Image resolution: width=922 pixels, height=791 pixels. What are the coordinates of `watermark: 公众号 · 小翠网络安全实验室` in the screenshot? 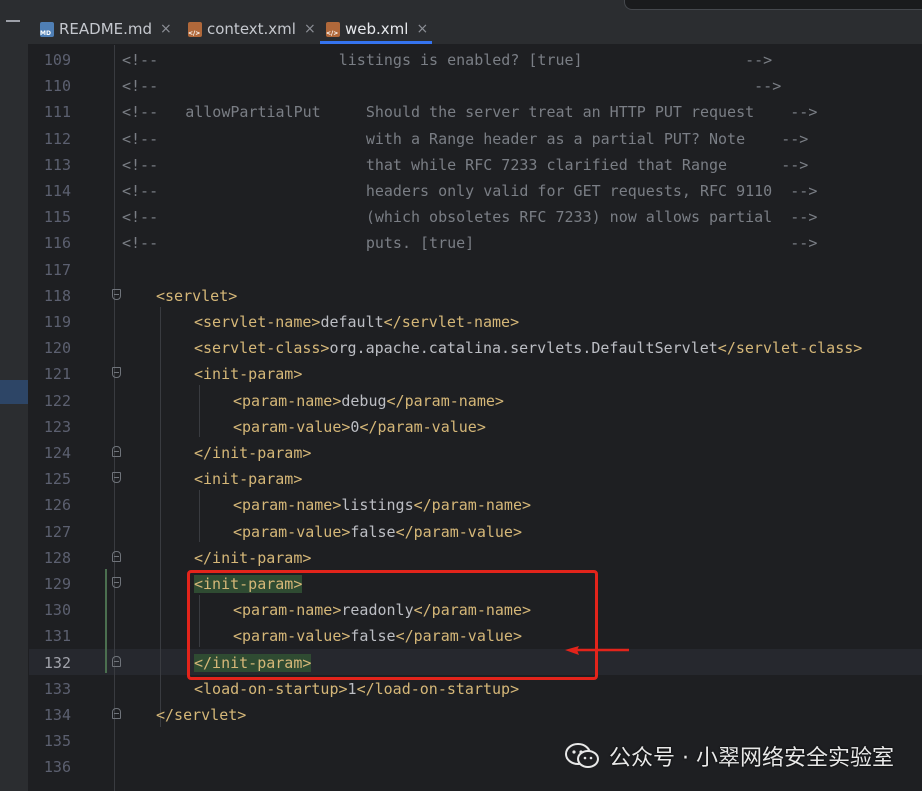 It's located at (729, 756).